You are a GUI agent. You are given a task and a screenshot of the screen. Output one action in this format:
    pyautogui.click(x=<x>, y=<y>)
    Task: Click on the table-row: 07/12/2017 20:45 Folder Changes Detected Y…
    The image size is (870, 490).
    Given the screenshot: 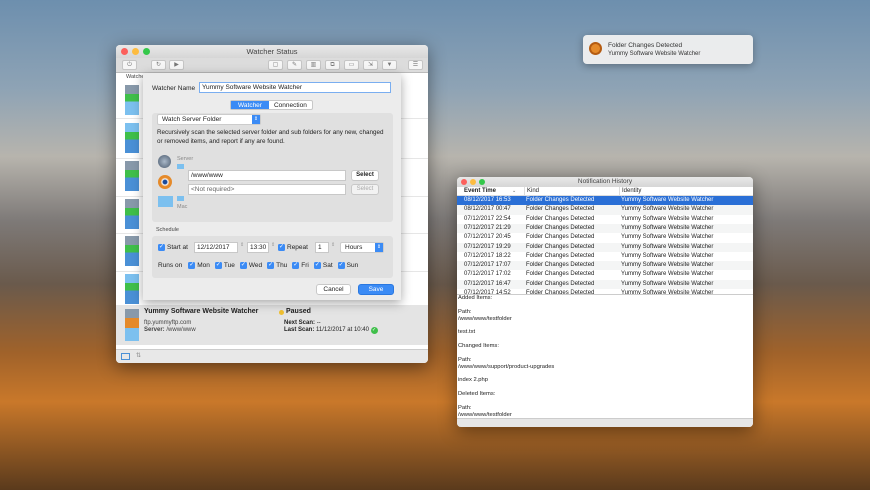 What is the action you would take?
    pyautogui.click(x=605, y=238)
    